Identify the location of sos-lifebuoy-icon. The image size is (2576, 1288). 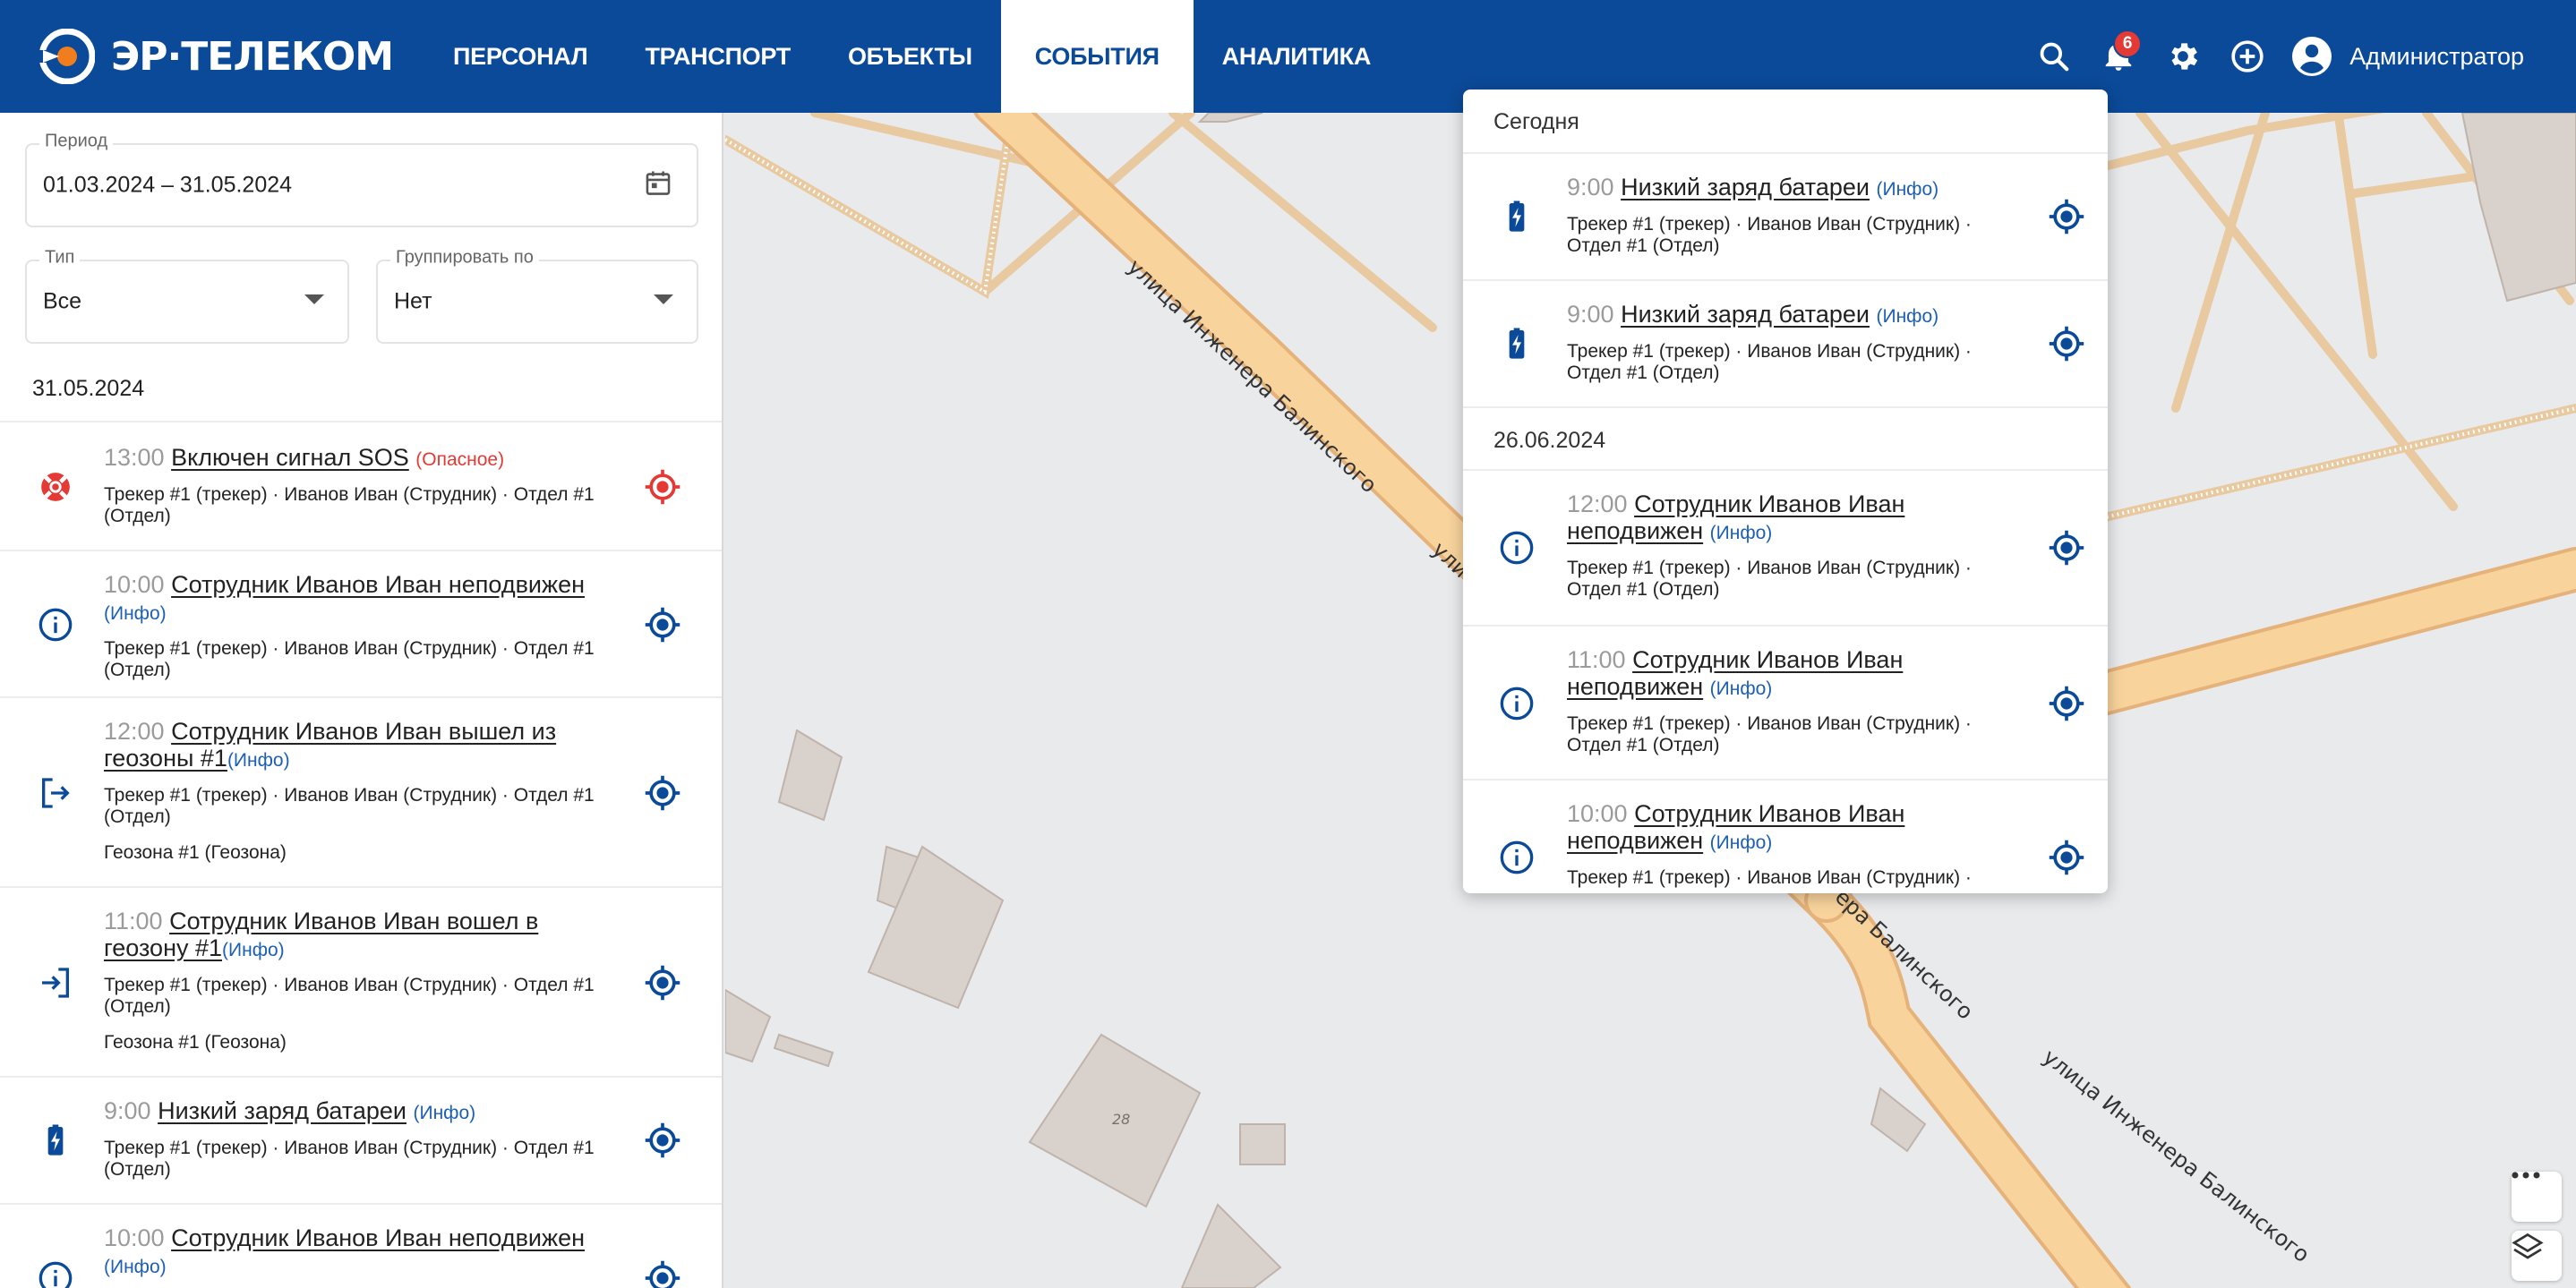
(55, 487).